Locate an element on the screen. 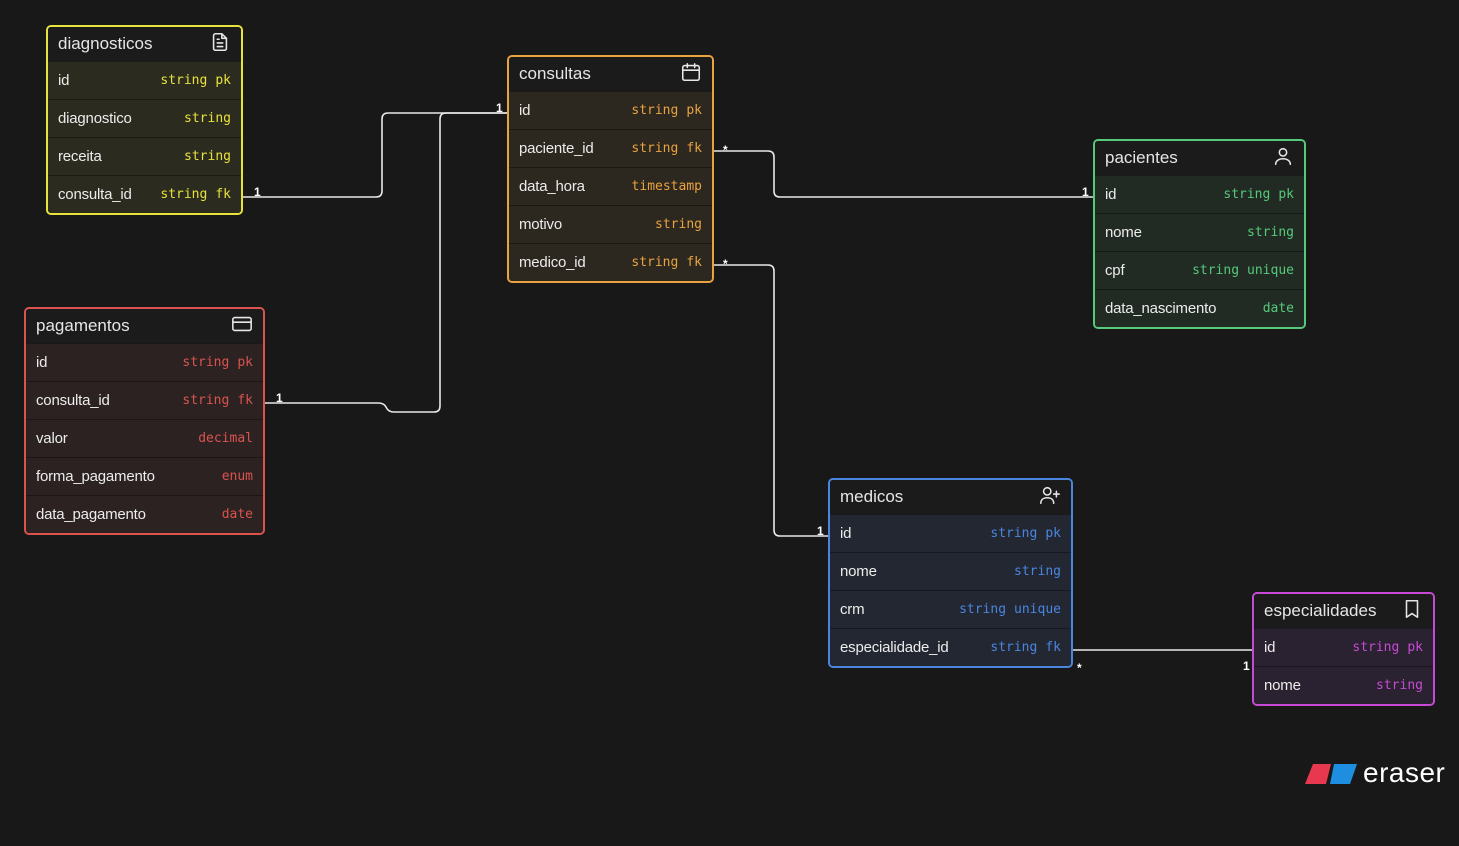 The width and height of the screenshot is (1459, 846). entity-title: pagamentos is located at coordinates (83, 325).